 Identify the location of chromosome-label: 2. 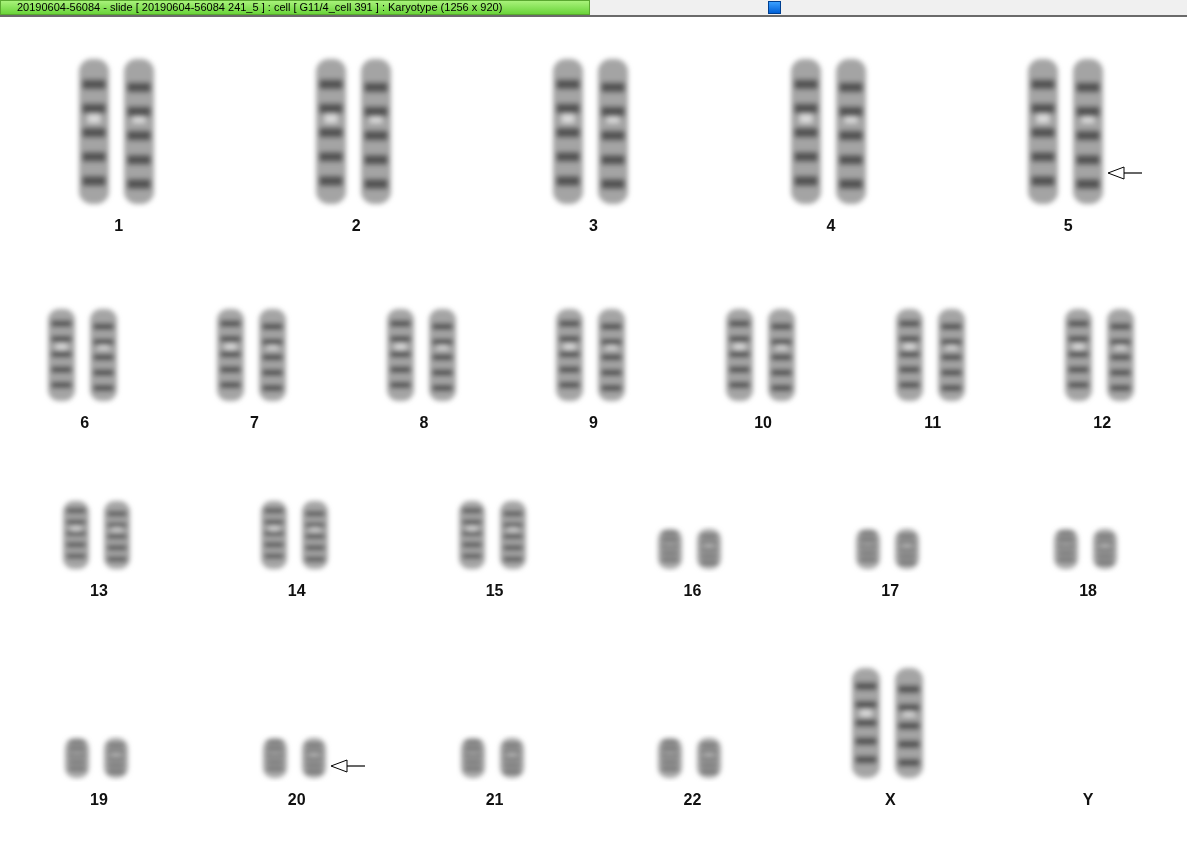
(356, 226).